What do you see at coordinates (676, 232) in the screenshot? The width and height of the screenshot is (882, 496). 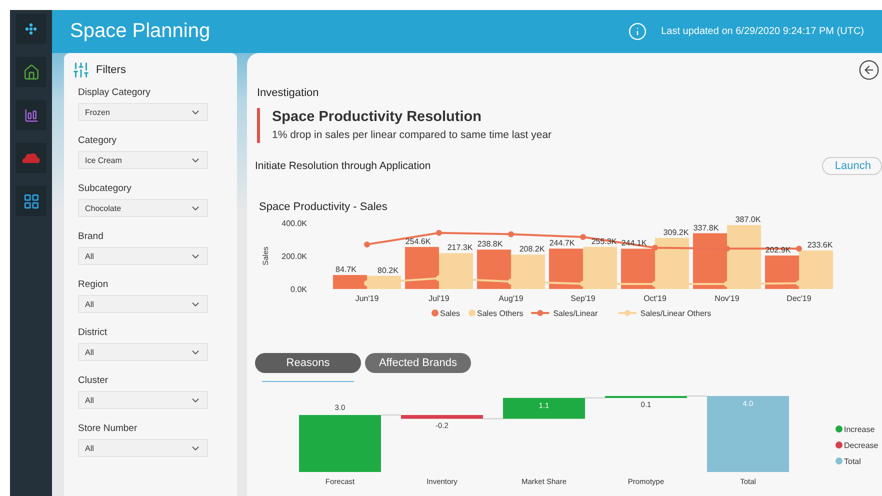 I see `value-label: 309.2K` at bounding box center [676, 232].